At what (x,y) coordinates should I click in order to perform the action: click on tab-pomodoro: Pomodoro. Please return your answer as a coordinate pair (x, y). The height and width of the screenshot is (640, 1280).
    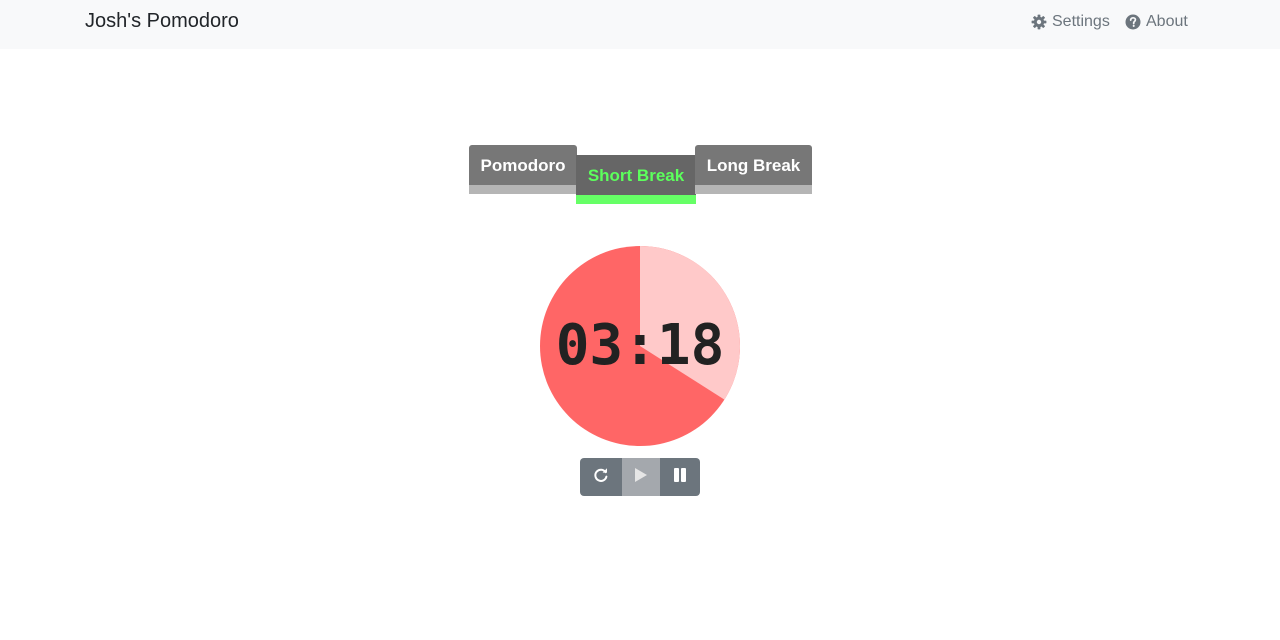
    Looking at the image, I should click on (523, 169).